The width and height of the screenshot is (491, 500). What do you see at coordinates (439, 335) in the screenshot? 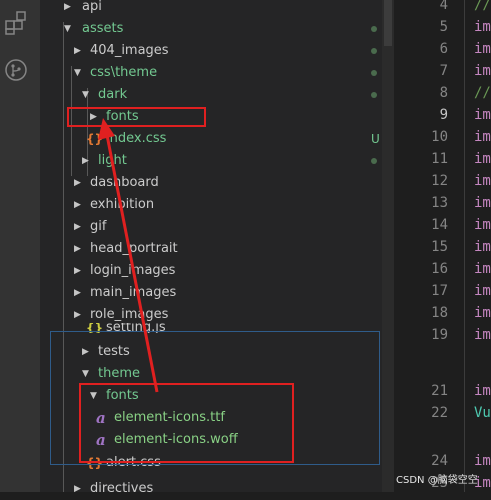
I see `line-number: 19` at bounding box center [439, 335].